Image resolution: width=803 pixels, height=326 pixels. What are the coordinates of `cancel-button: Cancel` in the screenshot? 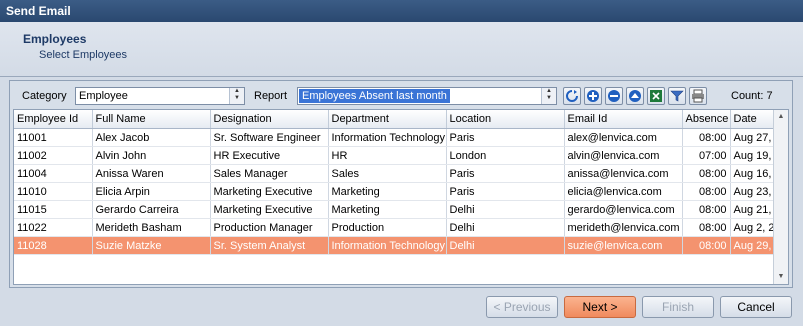 It's located at (756, 307).